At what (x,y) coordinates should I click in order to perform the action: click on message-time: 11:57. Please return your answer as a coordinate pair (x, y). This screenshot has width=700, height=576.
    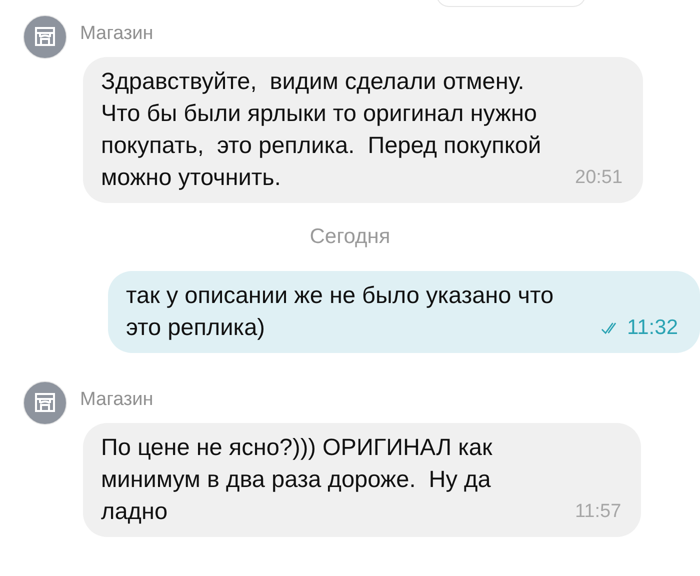
    Looking at the image, I should click on (598, 512).